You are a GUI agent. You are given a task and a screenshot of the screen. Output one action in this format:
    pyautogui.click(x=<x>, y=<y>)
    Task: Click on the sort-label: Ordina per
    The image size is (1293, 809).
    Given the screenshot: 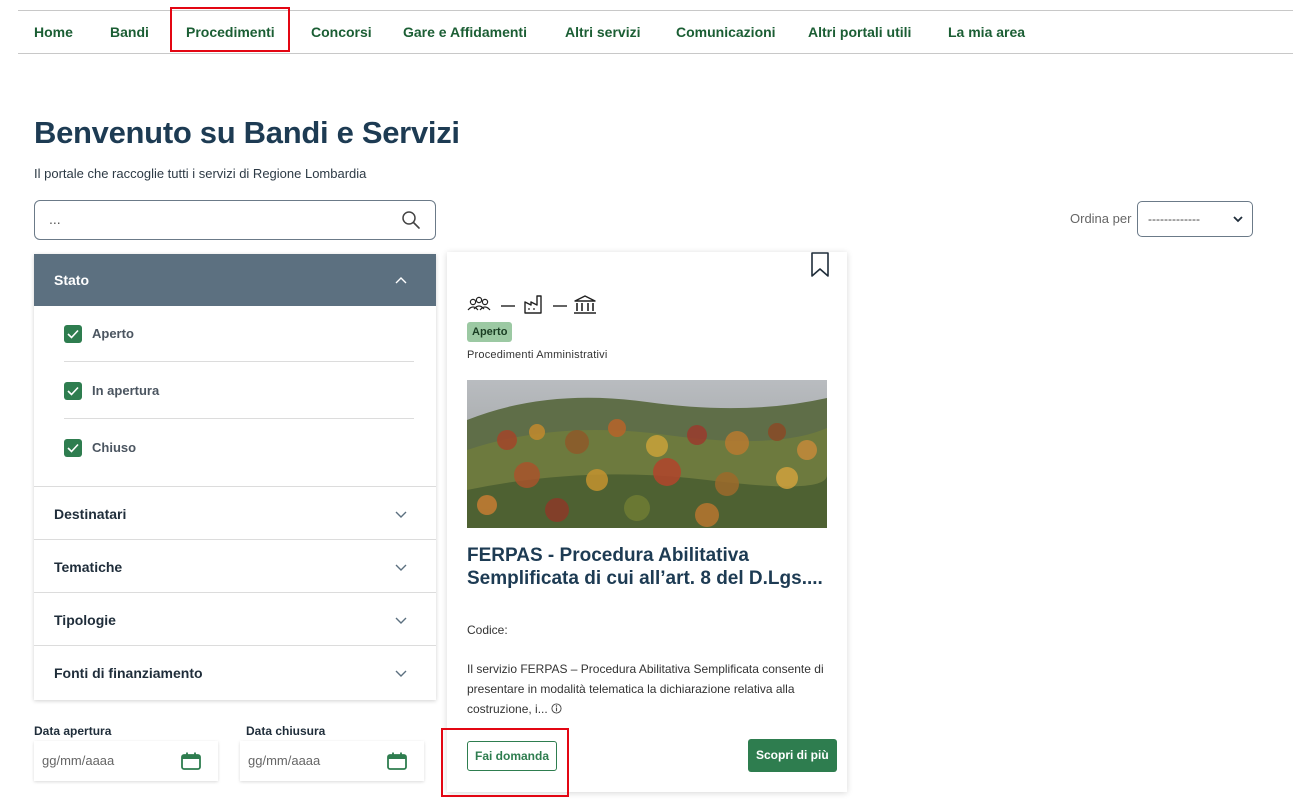 What is the action you would take?
    pyautogui.click(x=1101, y=218)
    